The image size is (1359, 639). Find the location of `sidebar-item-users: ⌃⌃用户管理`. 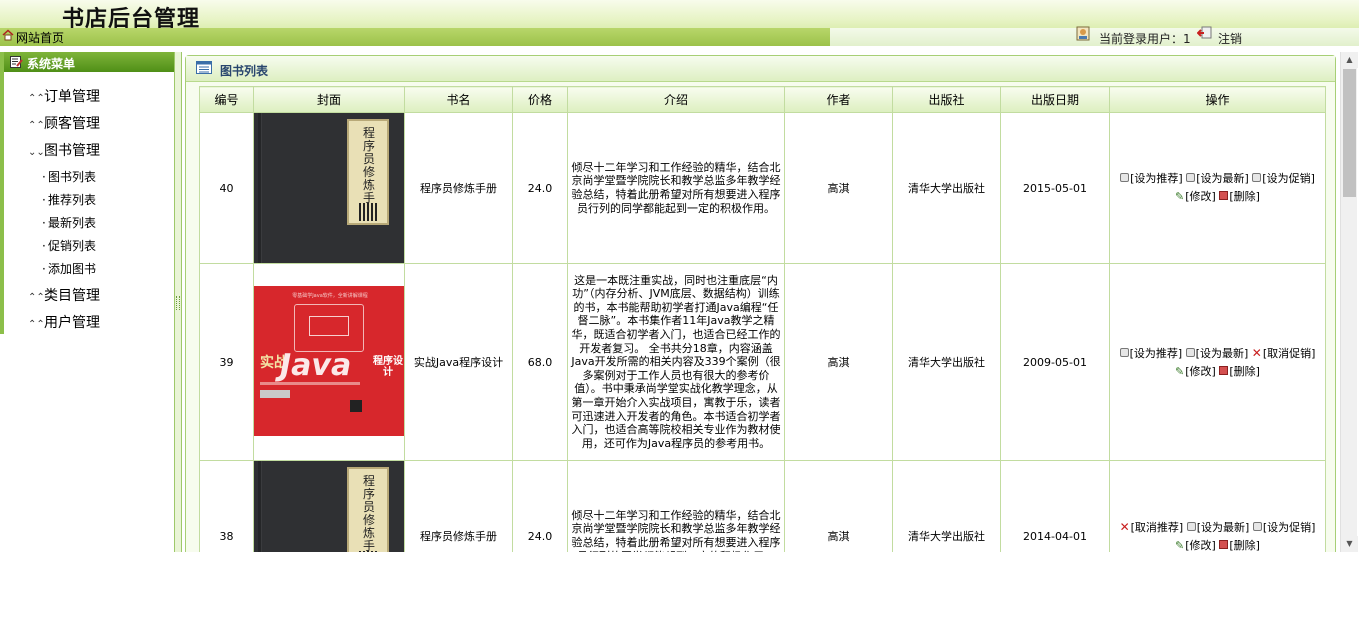

sidebar-item-users: ⌃⌃用户管理 is located at coordinates (64, 322).